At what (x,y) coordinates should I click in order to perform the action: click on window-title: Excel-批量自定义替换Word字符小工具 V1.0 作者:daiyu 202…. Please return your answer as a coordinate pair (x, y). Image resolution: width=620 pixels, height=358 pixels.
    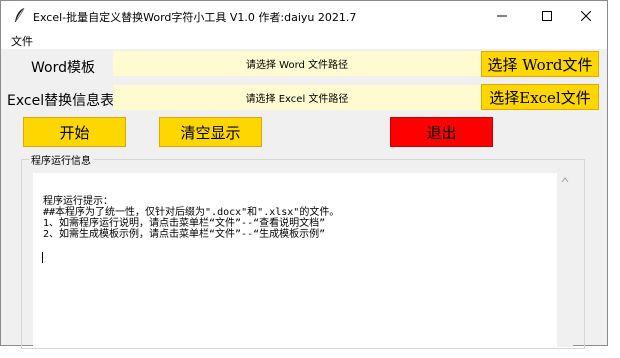
    Looking at the image, I should click on (195, 17).